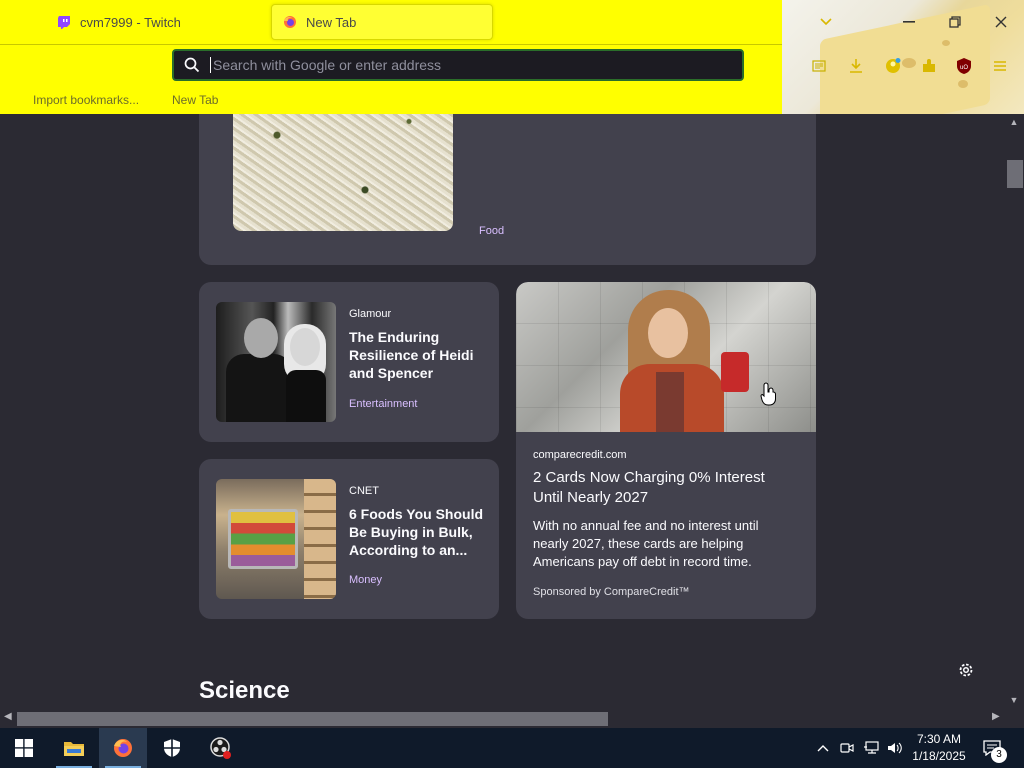  What do you see at coordinates (477, 65) in the screenshot?
I see `url-input` at bounding box center [477, 65].